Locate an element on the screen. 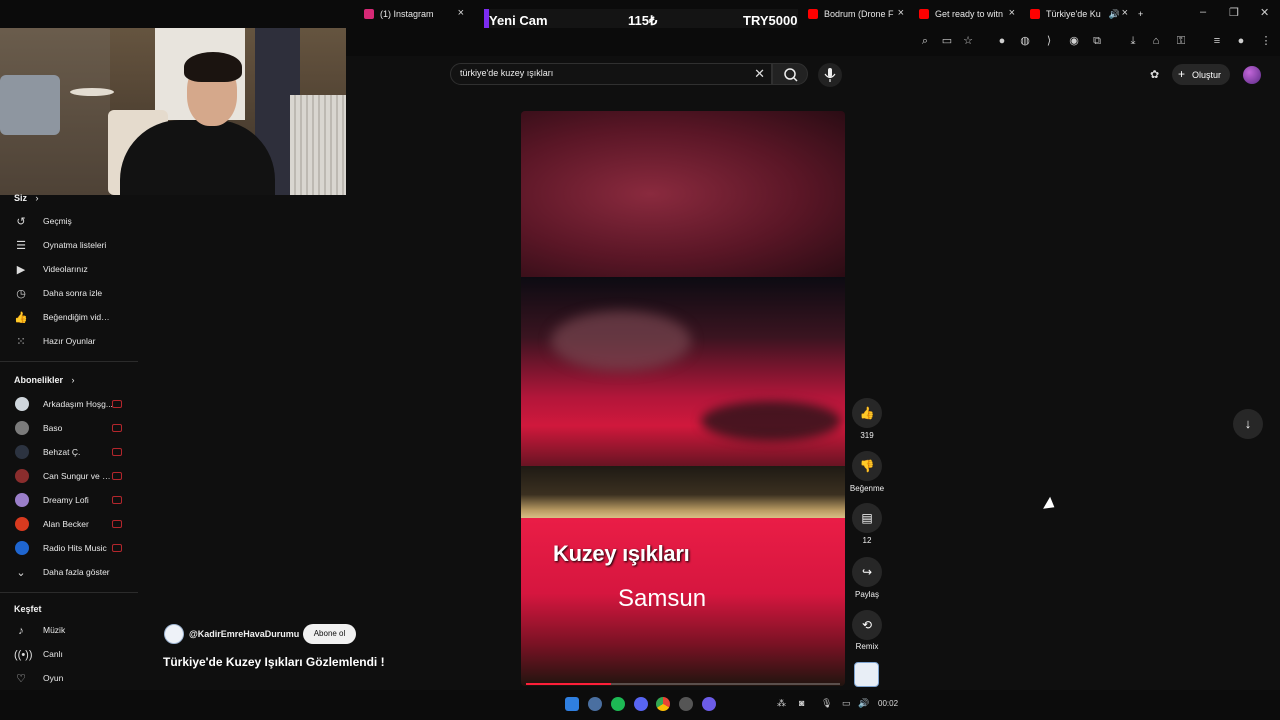 The image size is (1280, 720). subscription-item: Alan Becker is located at coordinates (69, 525).